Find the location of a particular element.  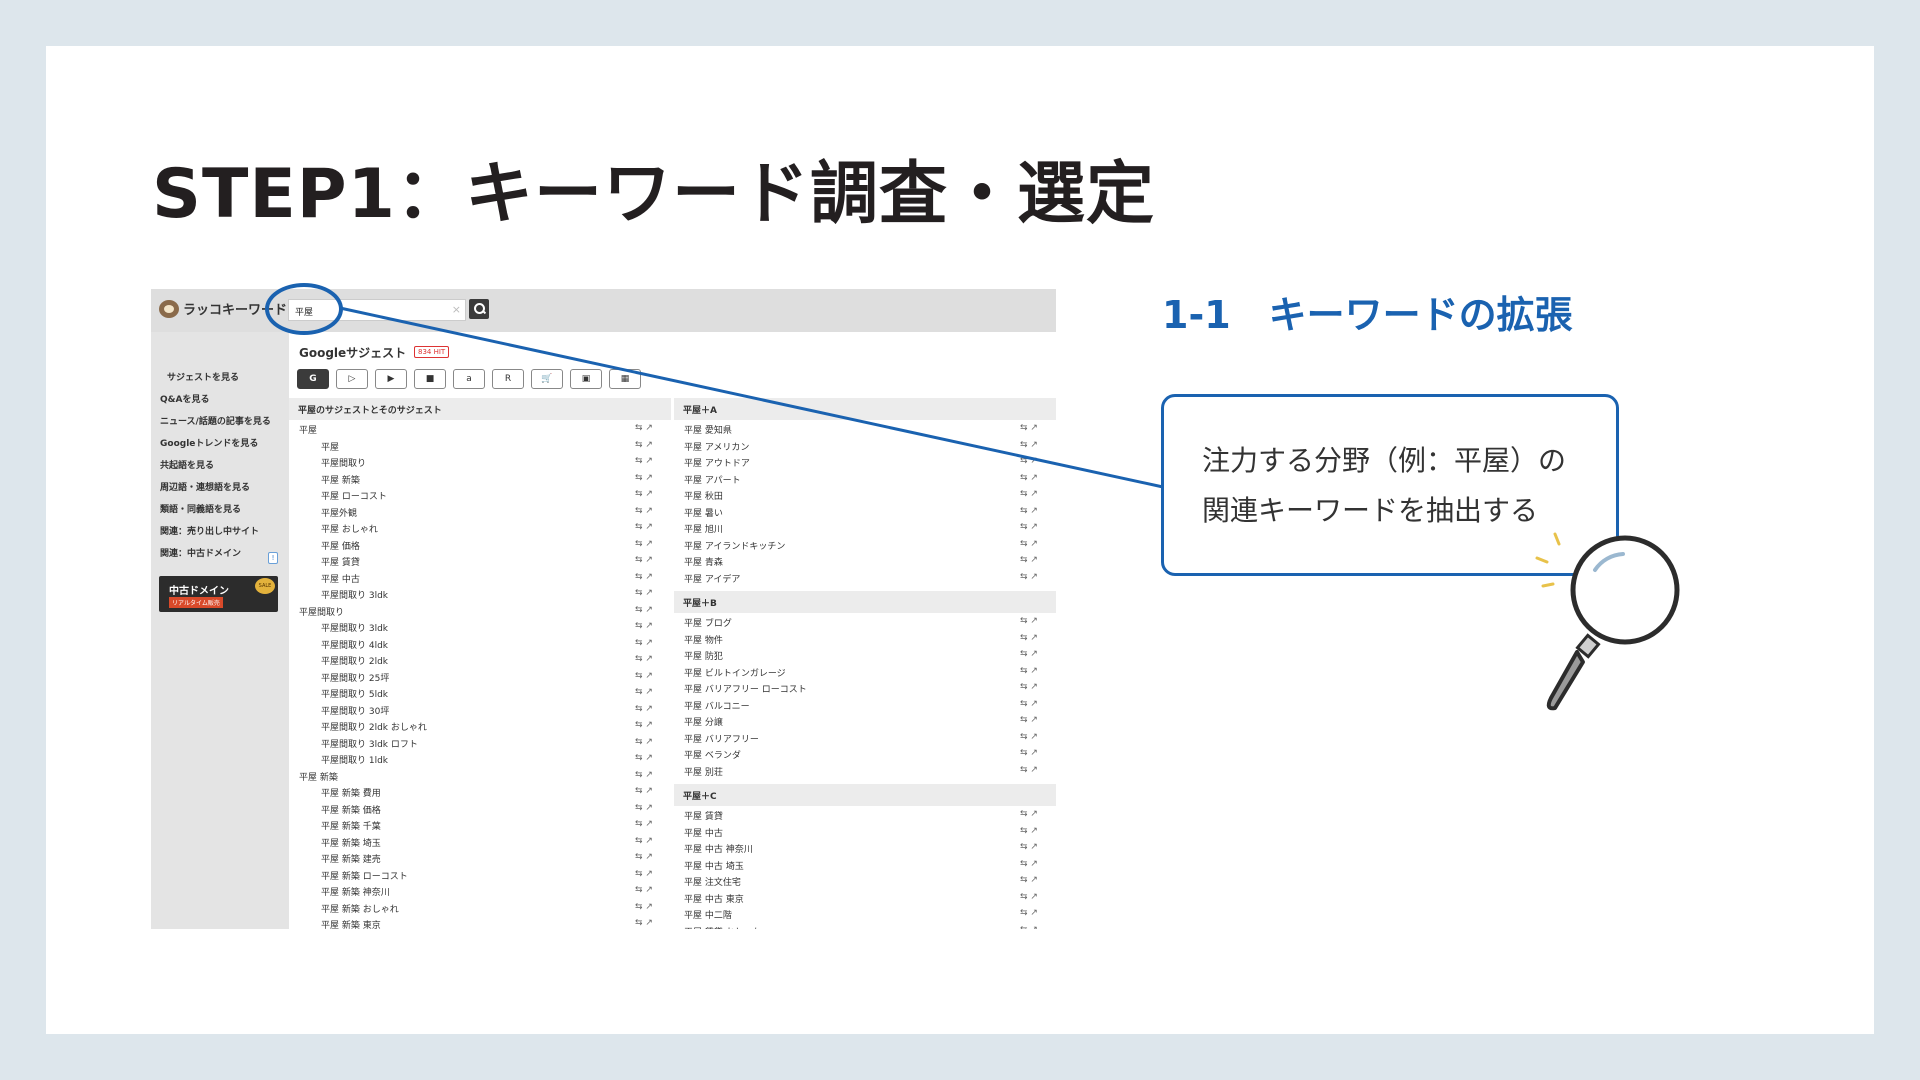

keyword-row: 平屋 アイランドキッチン is located at coordinates (734, 546).